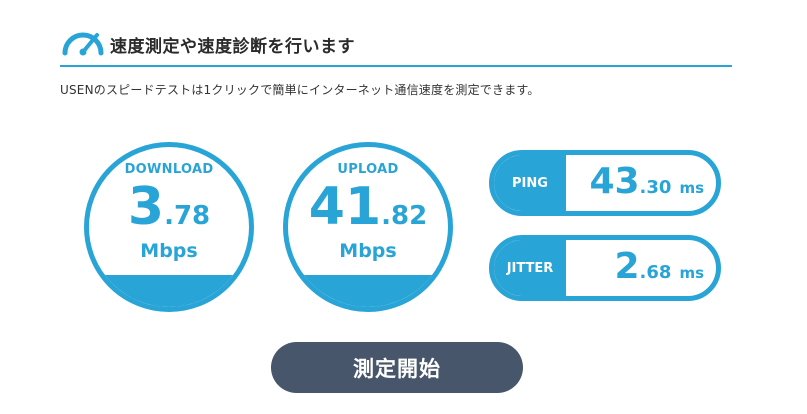 This screenshot has height=414, width=807. Describe the element at coordinates (396, 66) in the screenshot. I see `header-divider` at that location.